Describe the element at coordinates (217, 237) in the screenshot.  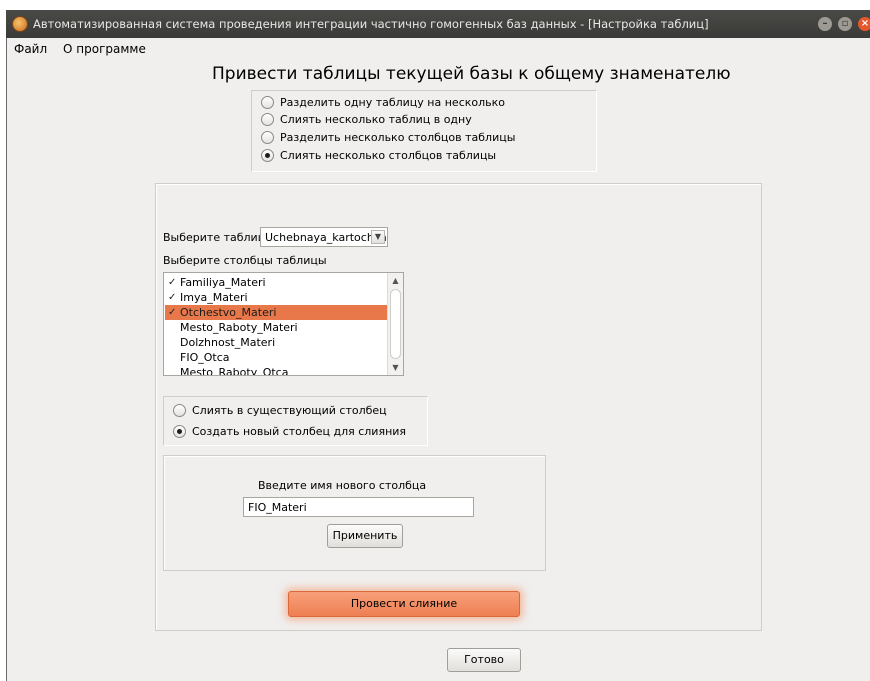
I see `table-select-label: Выберите таблицу` at that location.